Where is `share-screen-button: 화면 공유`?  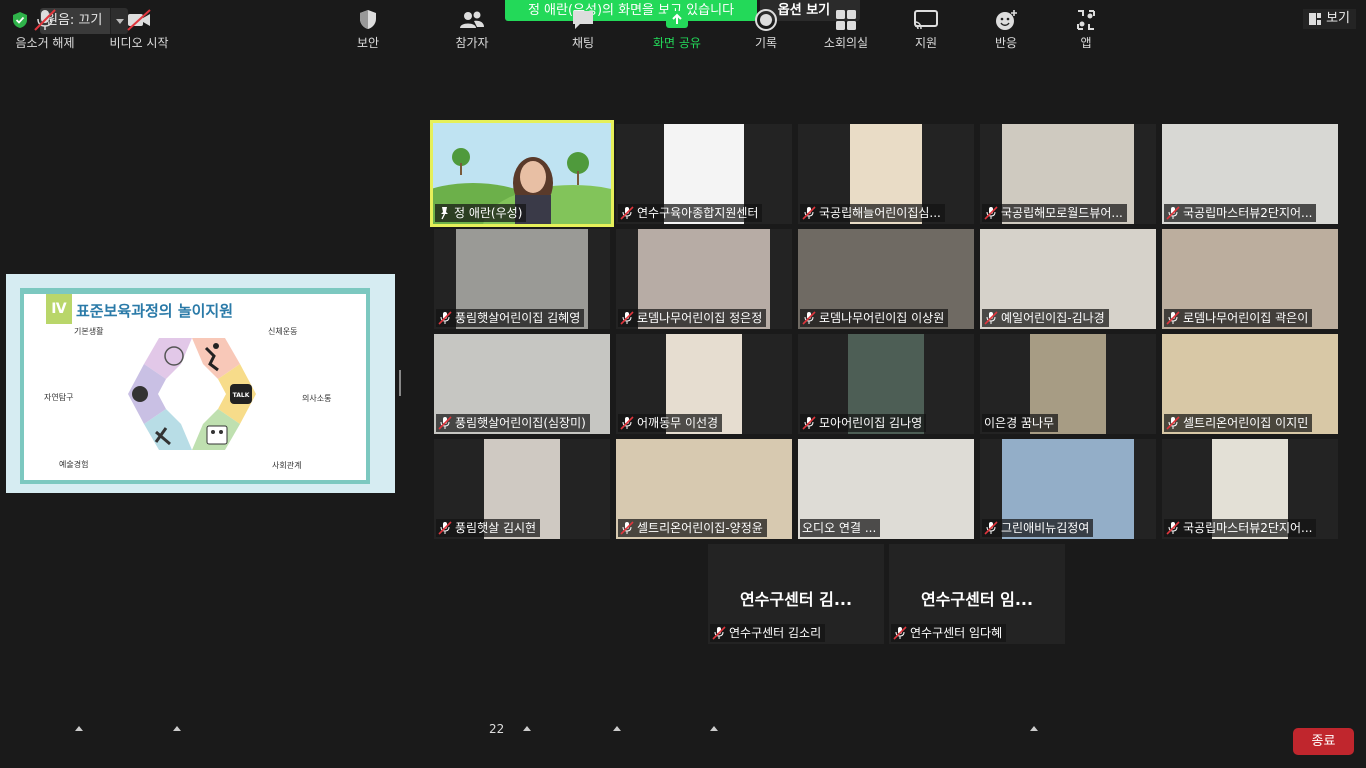 share-screen-button: 화면 공유 is located at coordinates (677, 28).